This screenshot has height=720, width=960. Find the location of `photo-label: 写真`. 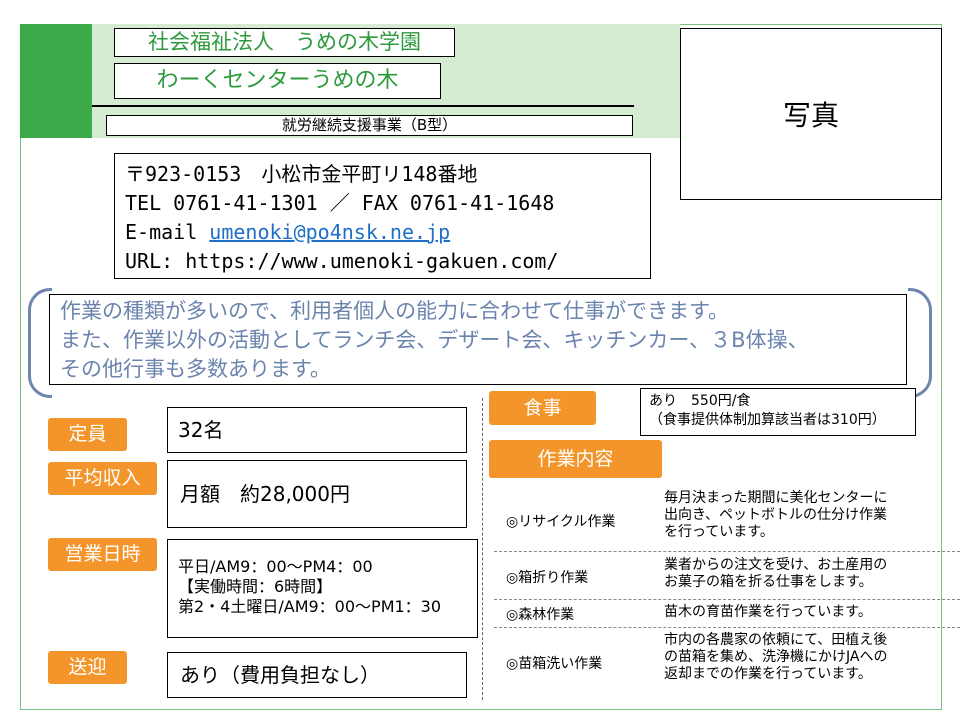

photo-label: 写真 is located at coordinates (810, 115).